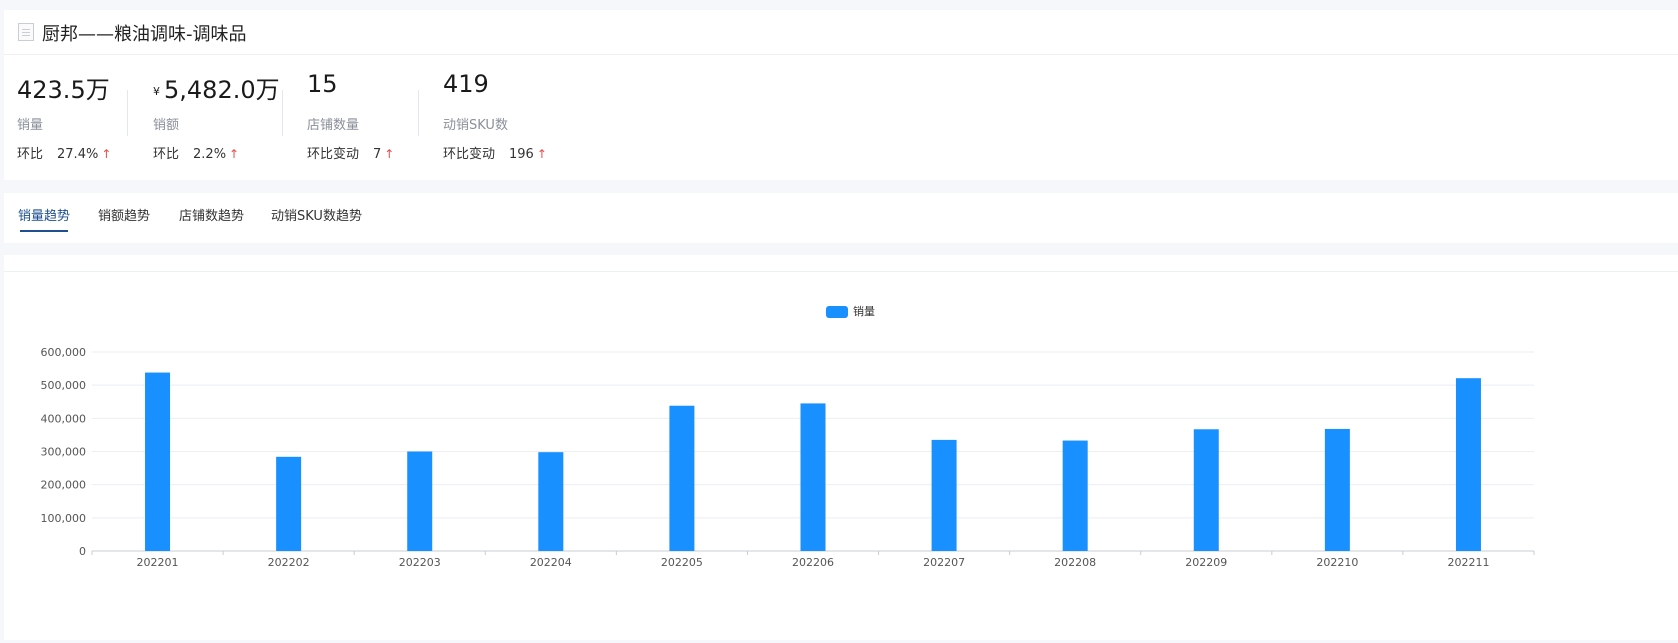 This screenshot has height=643, width=1678. I want to click on y-tick-label: 400,000, so click(64, 418).